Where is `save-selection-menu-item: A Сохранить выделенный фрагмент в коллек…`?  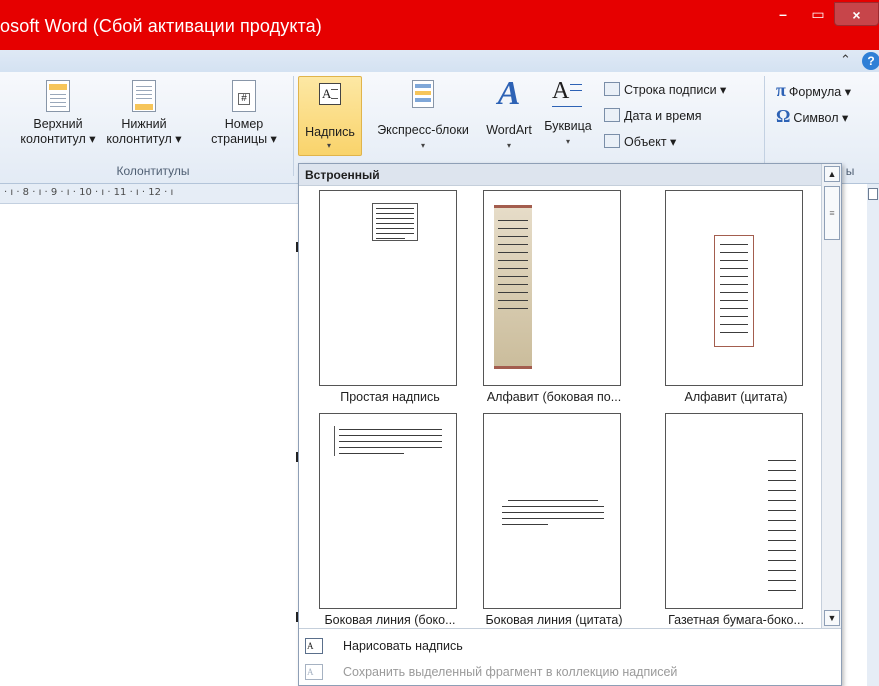 save-selection-menu-item: A Сохранить выделенный фрагмент в коллек… is located at coordinates (570, 673).